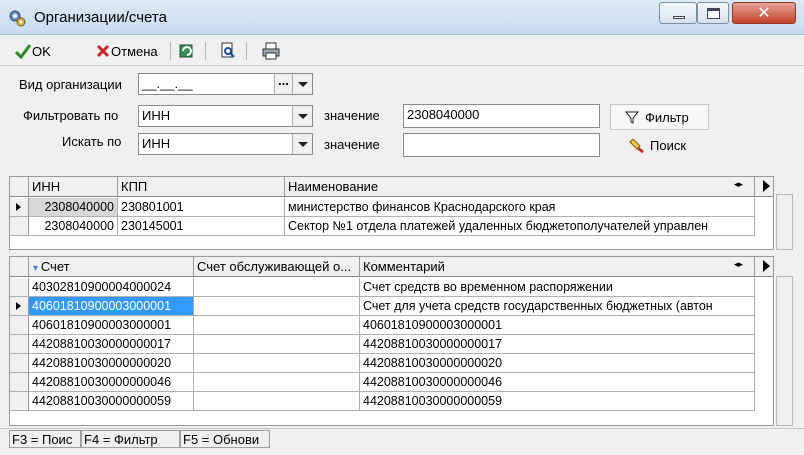  I want to click on table-row: 44208810030000000020 44208810030000000020, so click(391, 363).